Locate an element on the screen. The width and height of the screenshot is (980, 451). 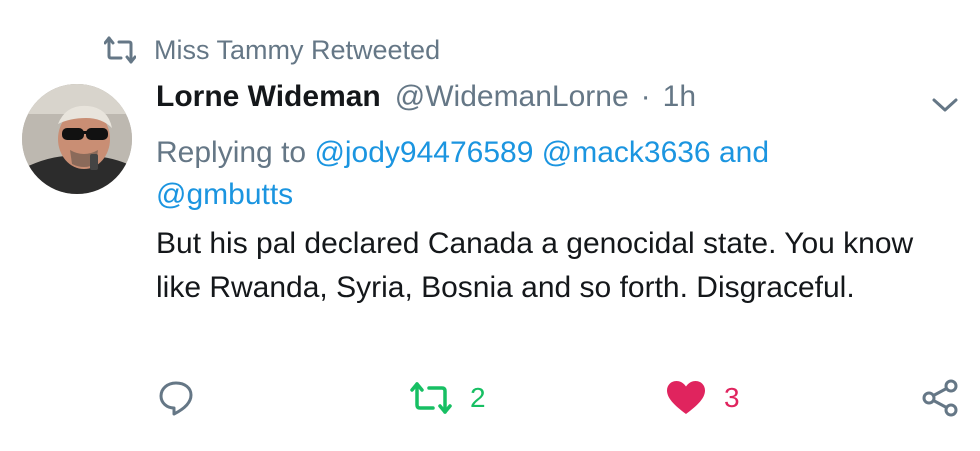
retweet-context: Miss Tammy Retweeted is located at coordinates (272, 50).